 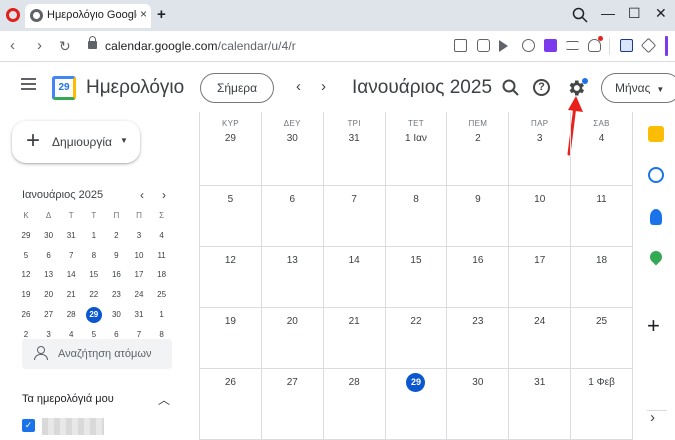 I want to click on tasks-icon, so click(x=656, y=175).